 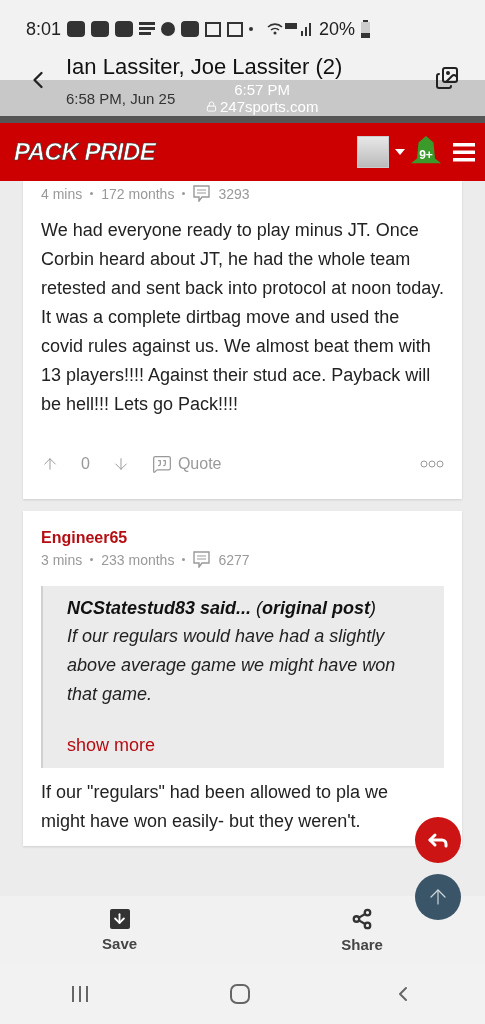 What do you see at coordinates (62, 193) in the screenshot?
I see `post-age: 4 mins` at bounding box center [62, 193].